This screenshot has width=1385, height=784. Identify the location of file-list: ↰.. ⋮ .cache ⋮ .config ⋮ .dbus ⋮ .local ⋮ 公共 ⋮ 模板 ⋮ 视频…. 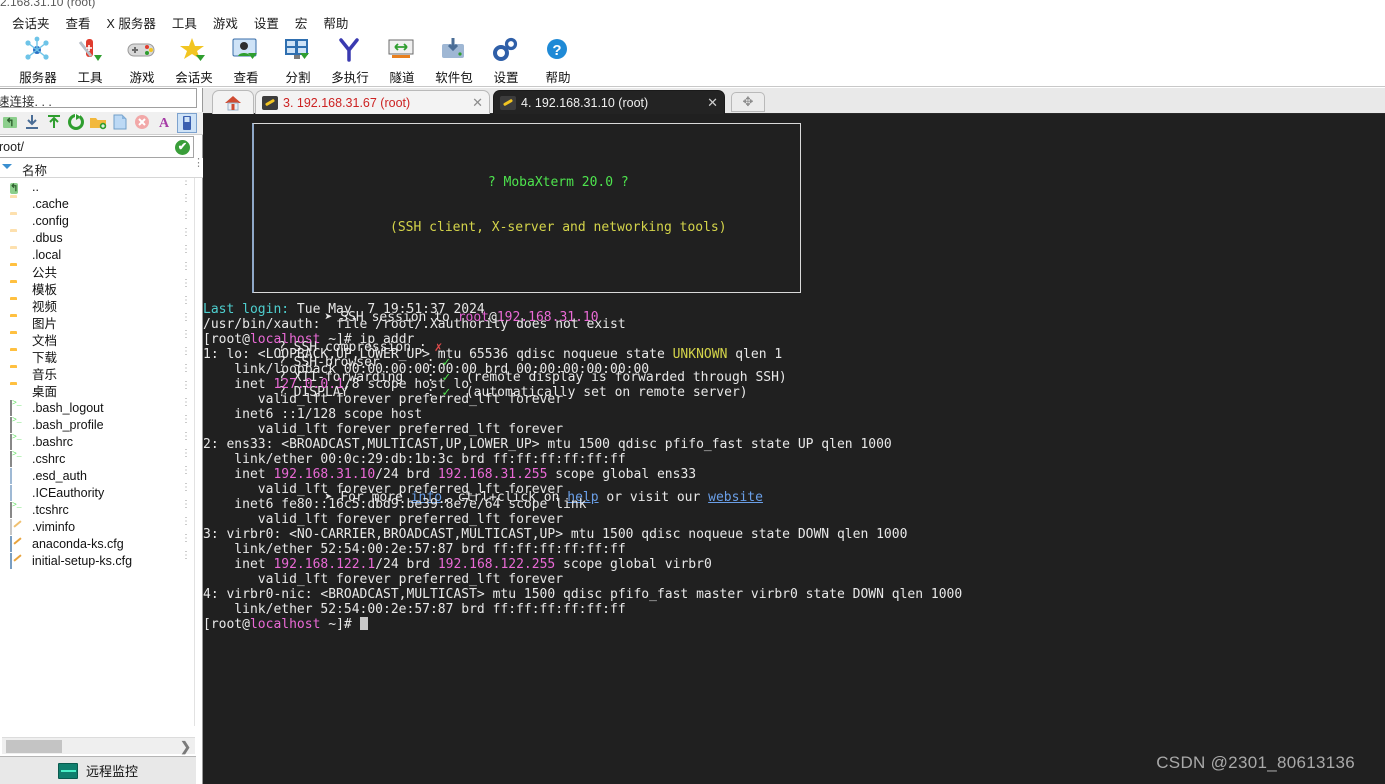
(97, 453).